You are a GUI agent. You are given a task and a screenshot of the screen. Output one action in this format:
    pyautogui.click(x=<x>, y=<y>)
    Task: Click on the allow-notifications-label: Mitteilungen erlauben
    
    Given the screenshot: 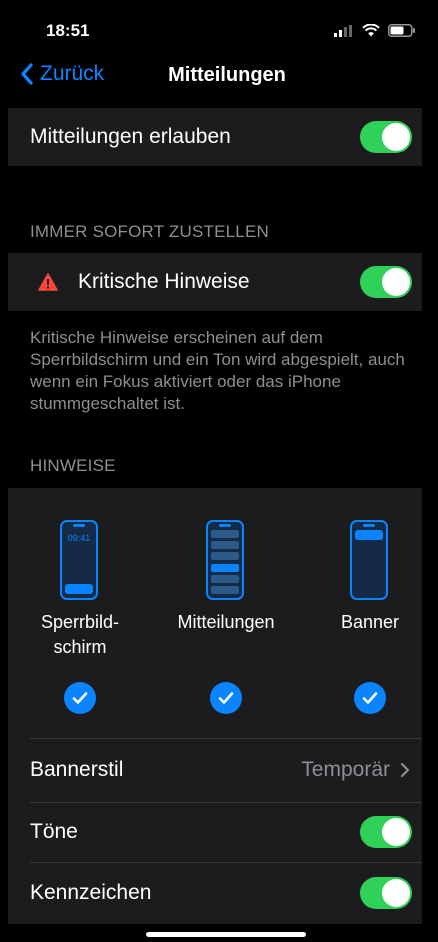 What is the action you would take?
    pyautogui.click(x=130, y=136)
    